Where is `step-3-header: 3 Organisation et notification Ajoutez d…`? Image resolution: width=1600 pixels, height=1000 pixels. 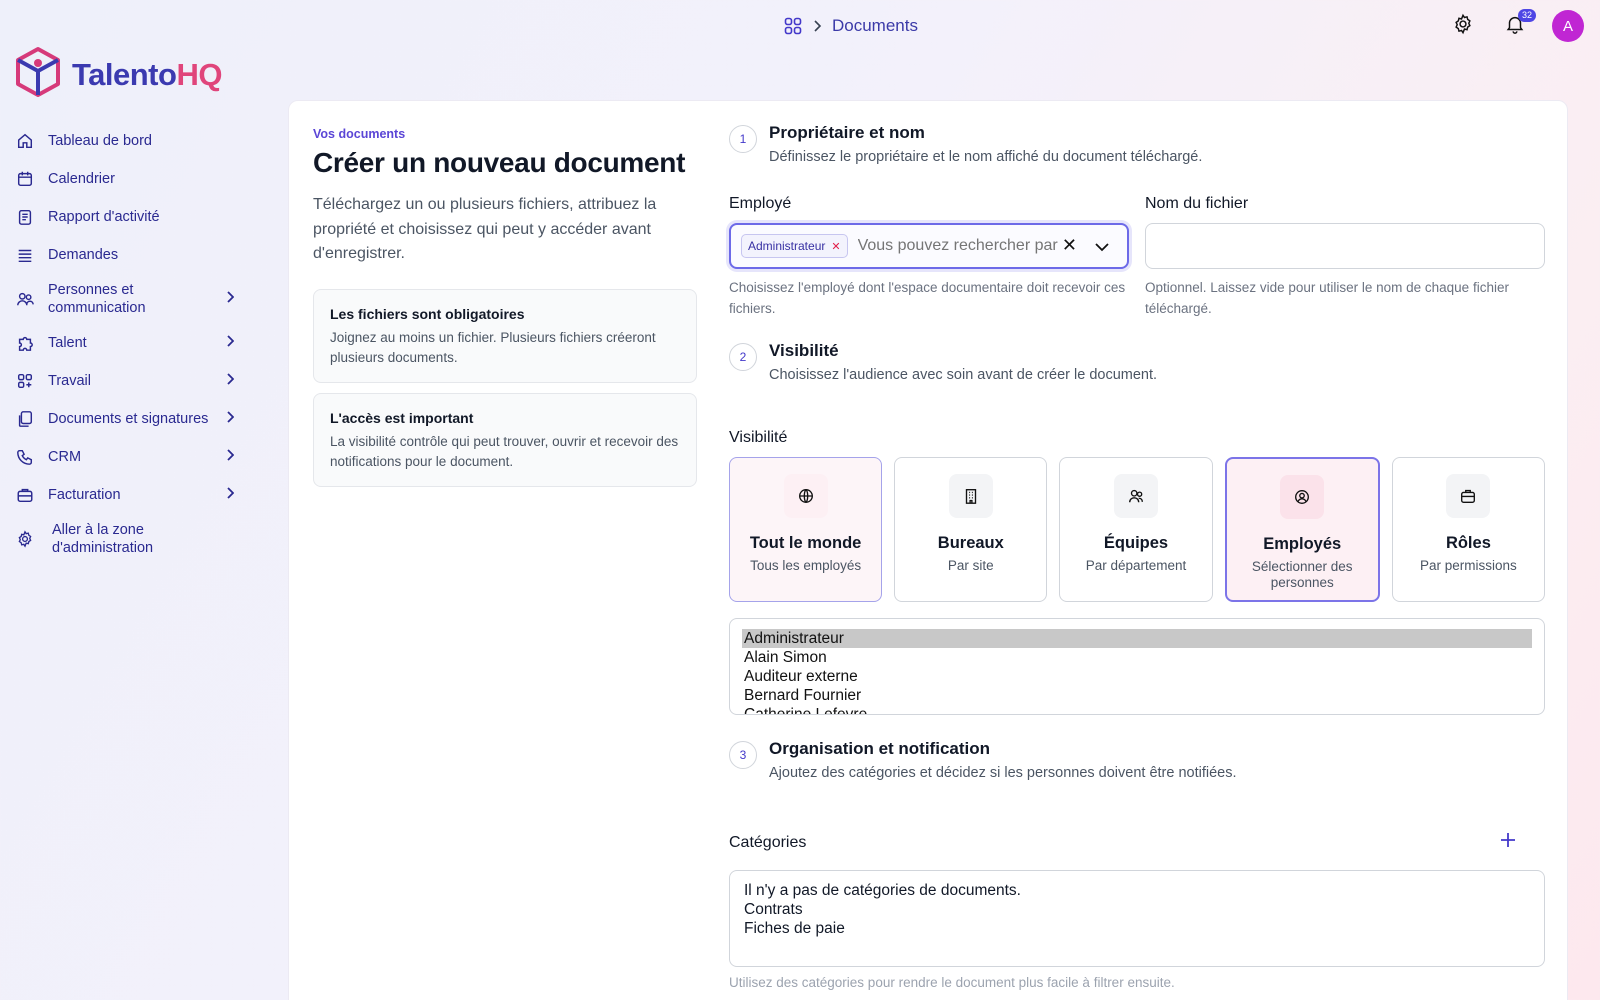 step-3-header: 3 Organisation et notification Ajoutez d… is located at coordinates (1137, 760).